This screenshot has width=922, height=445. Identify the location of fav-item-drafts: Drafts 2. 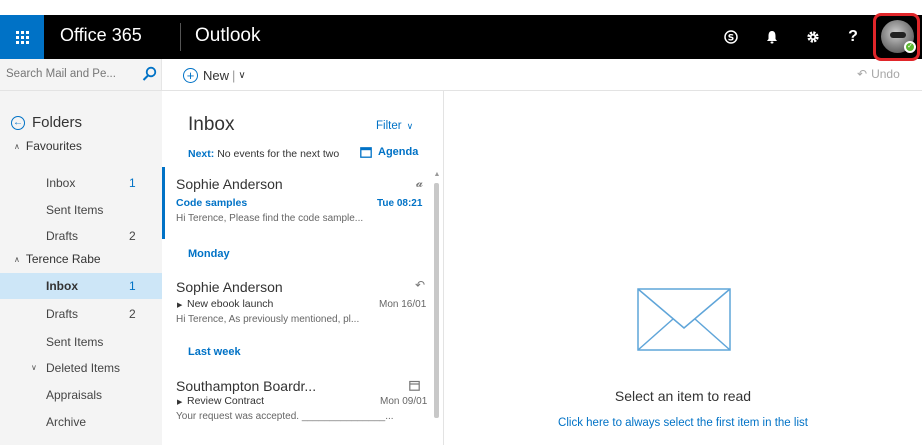
(81, 236).